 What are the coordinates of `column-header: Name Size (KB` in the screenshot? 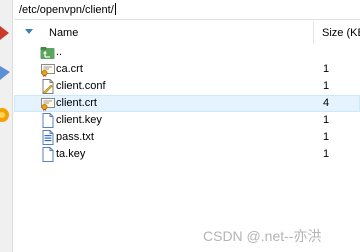 It's located at (187, 33).